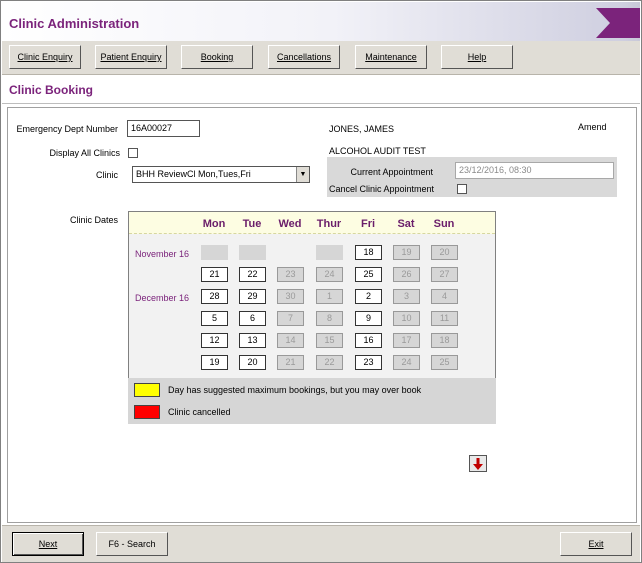 This screenshot has width=642, height=563. I want to click on calendar-day-cell: 15, so click(329, 340).